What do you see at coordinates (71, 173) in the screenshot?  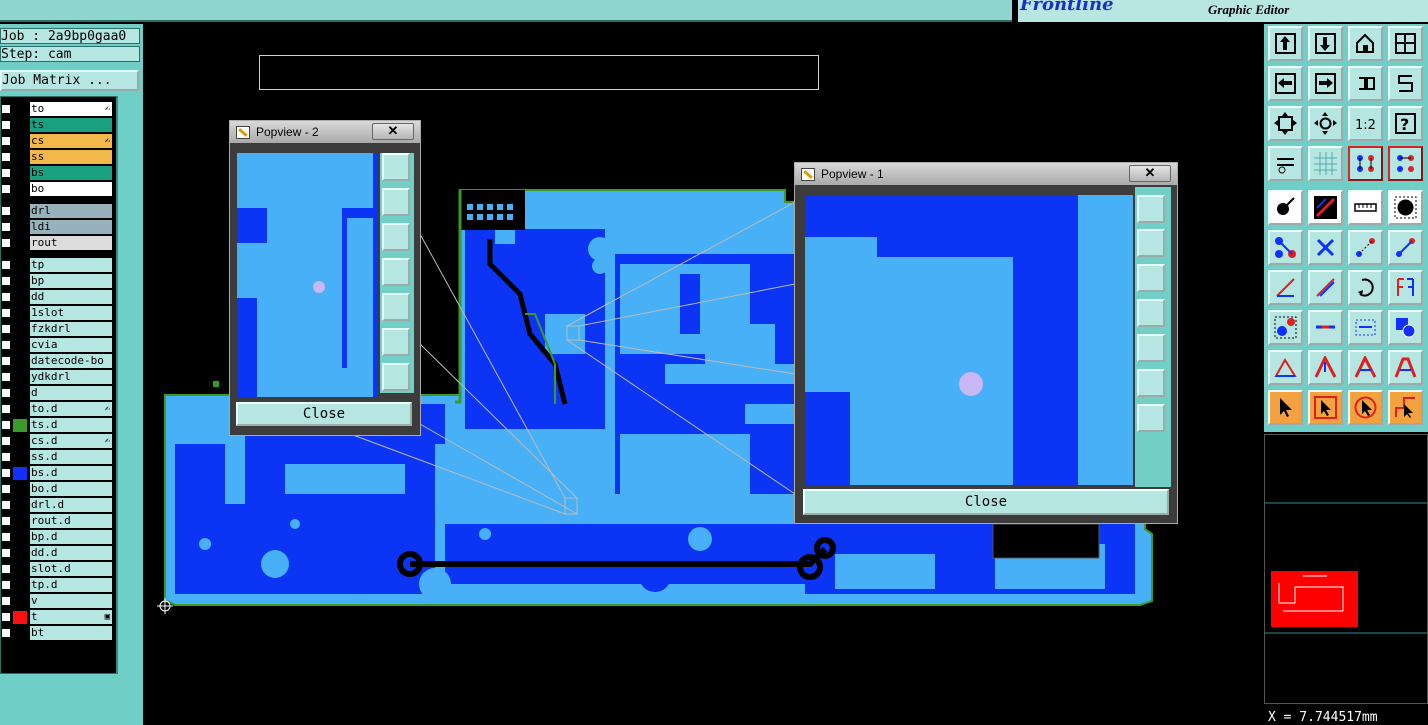 I see `layer-name: bs` at bounding box center [71, 173].